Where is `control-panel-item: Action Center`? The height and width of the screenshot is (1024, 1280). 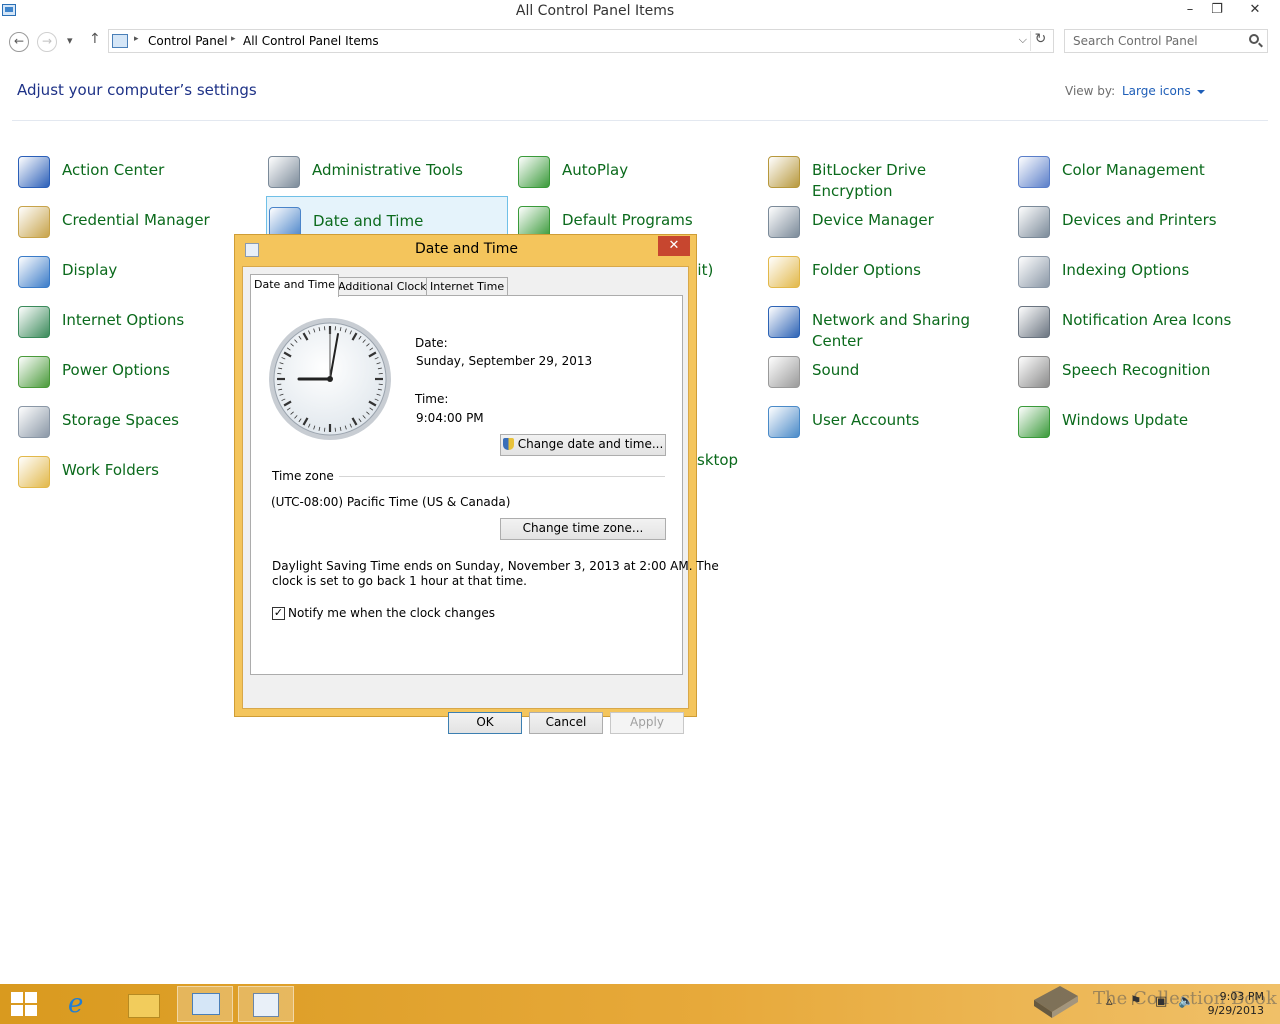 control-panel-item: Action Center is located at coordinates (137, 170).